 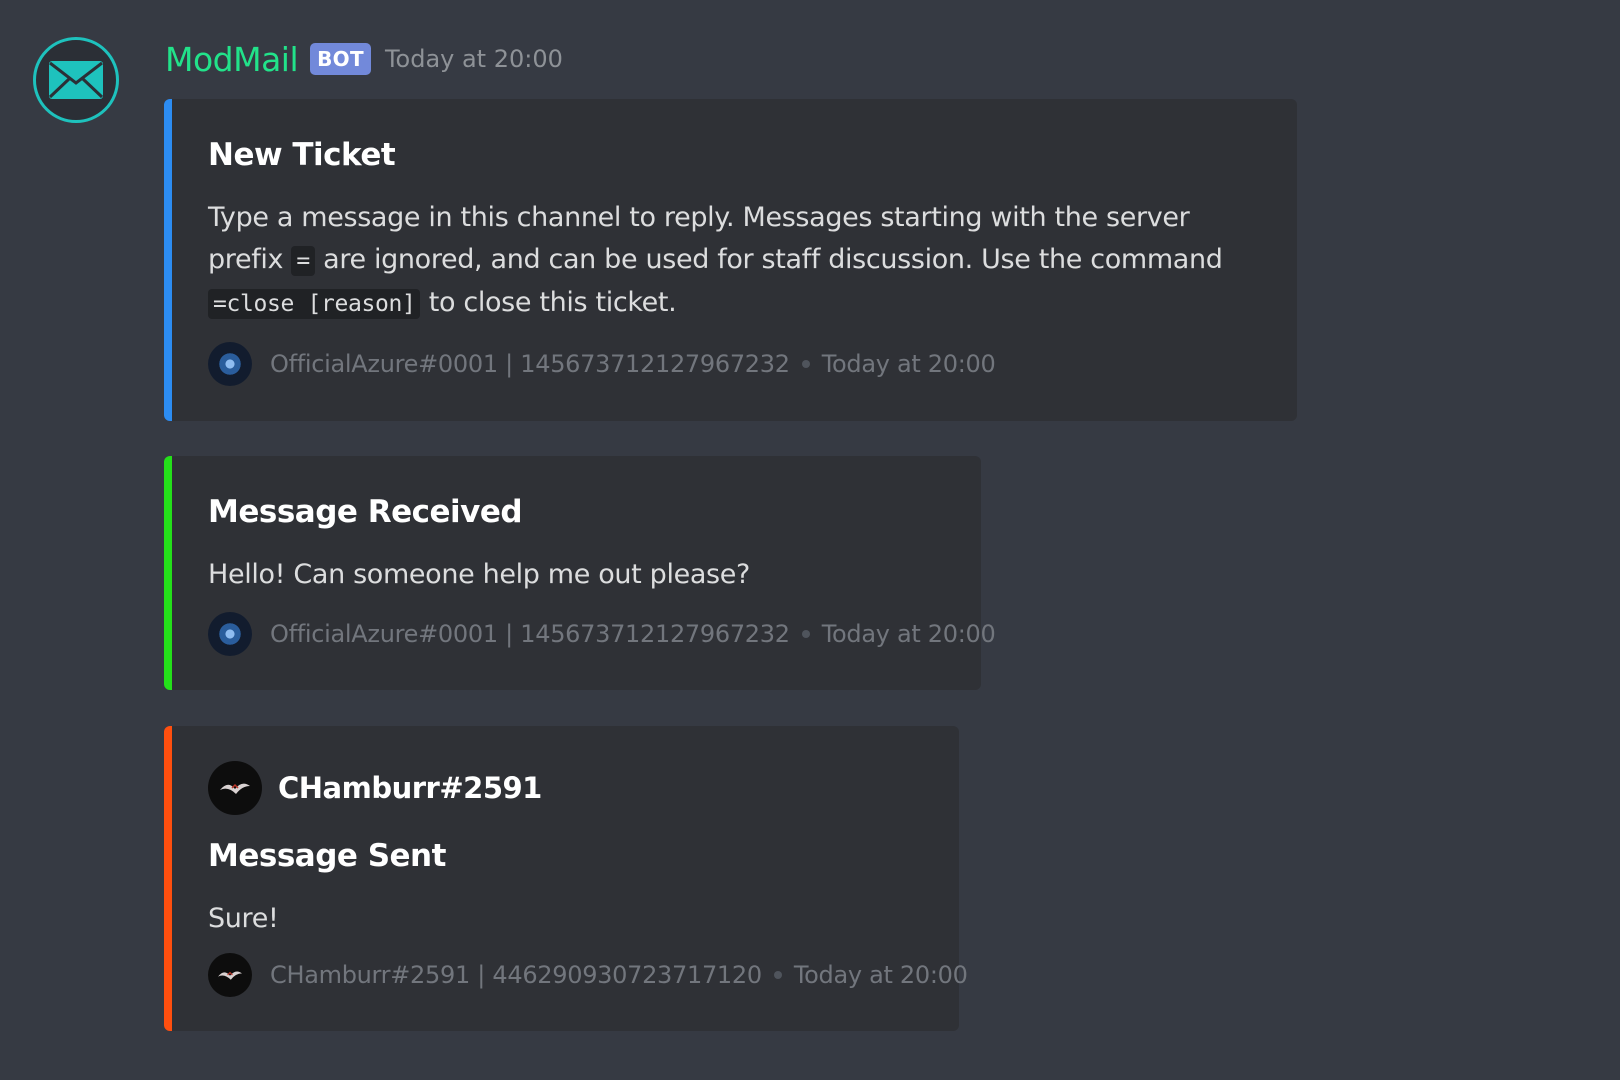 I want to click on embed-author: CHamburr#2591, so click(x=375, y=788).